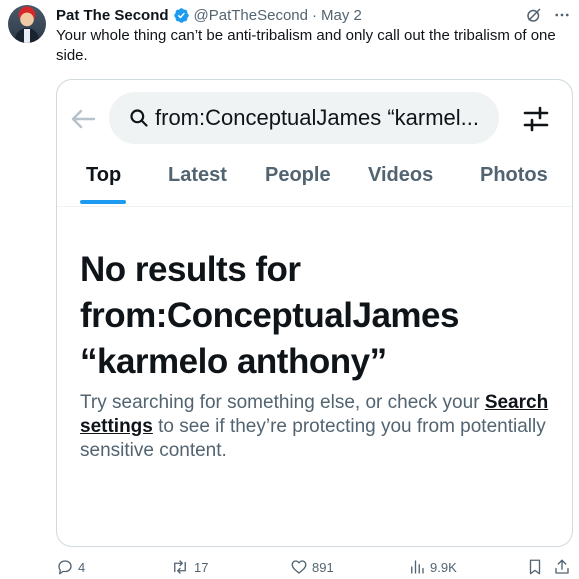 The height and width of the screenshot is (579, 579). Describe the element at coordinates (104, 175) in the screenshot. I see `tab-top: Top` at that location.